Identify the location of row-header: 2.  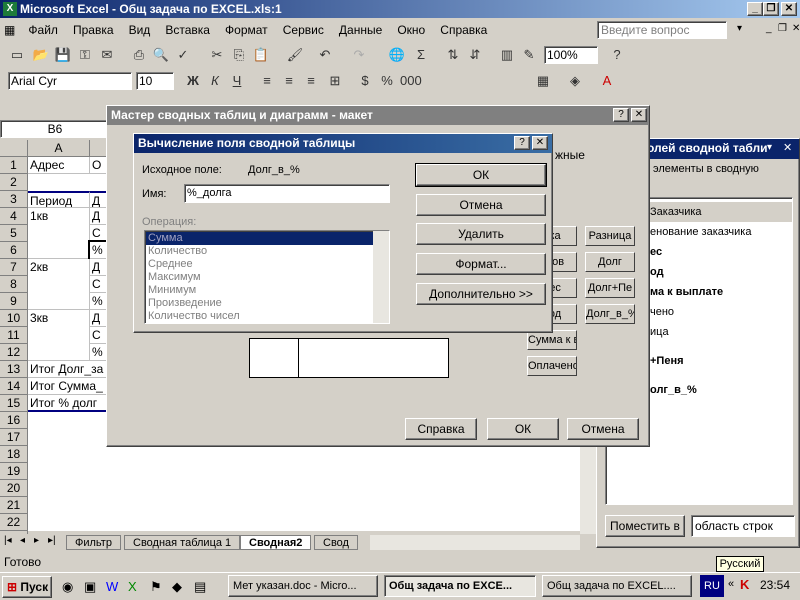
(14, 182).